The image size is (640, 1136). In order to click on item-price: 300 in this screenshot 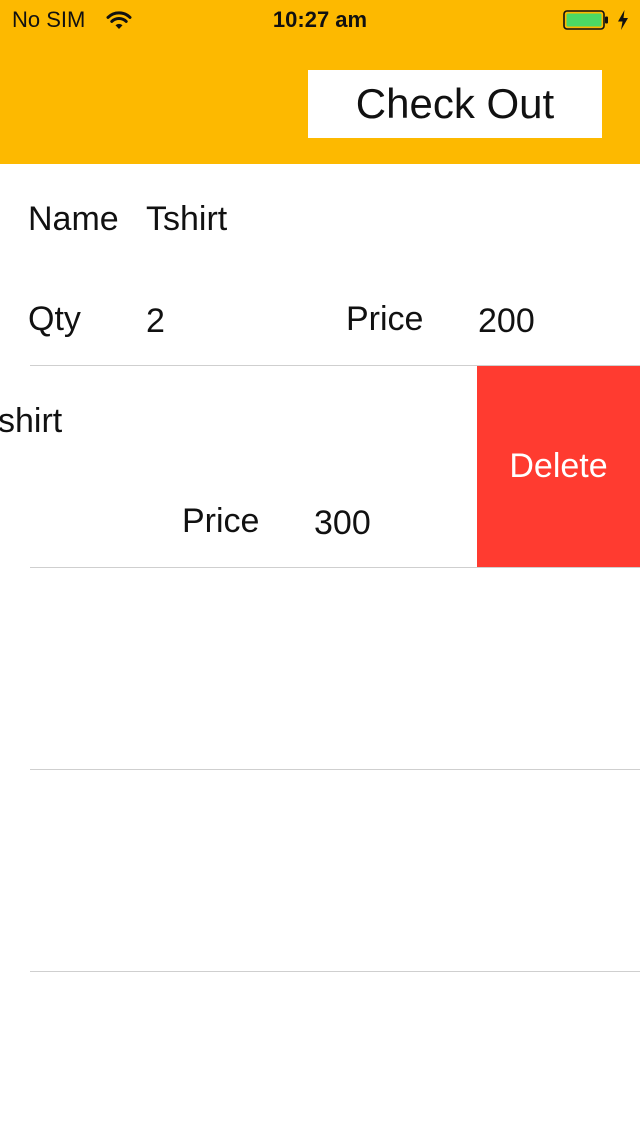, I will do `click(342, 523)`.